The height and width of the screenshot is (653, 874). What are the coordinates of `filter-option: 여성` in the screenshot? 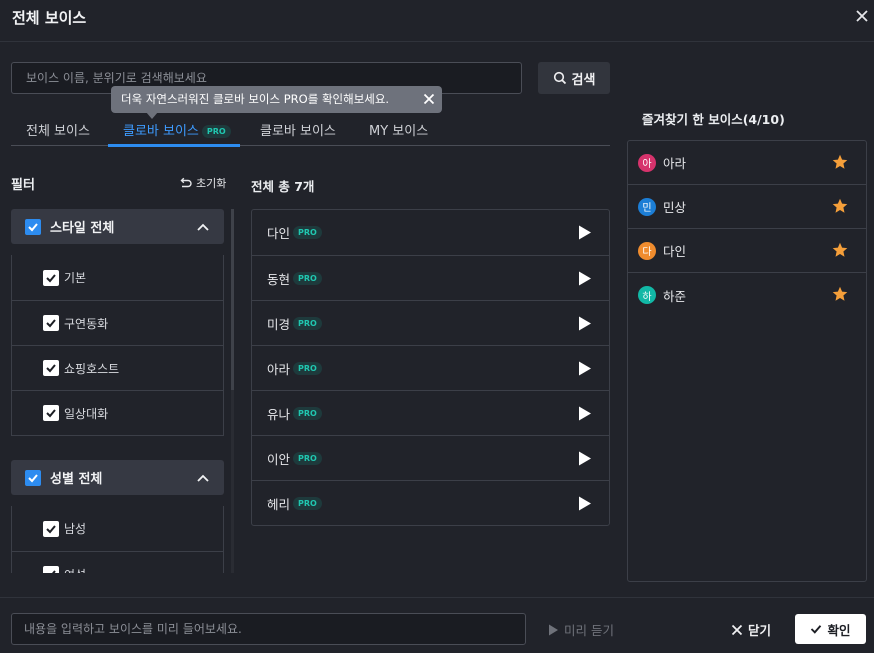 It's located at (117, 562).